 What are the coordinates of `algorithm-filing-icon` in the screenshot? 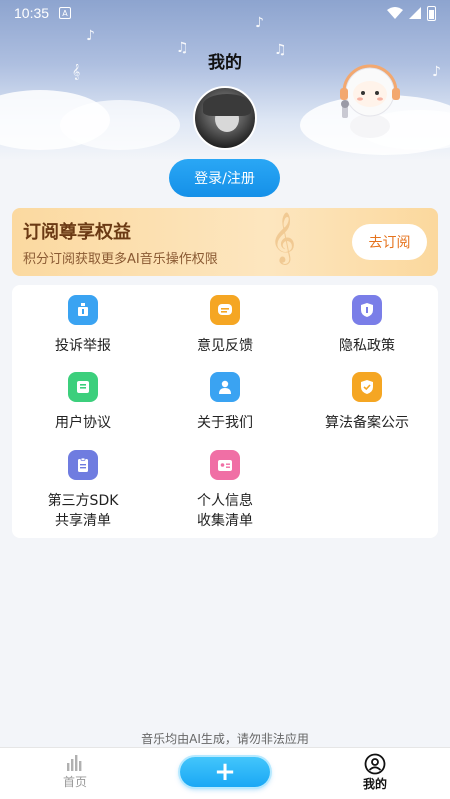 It's located at (367, 387).